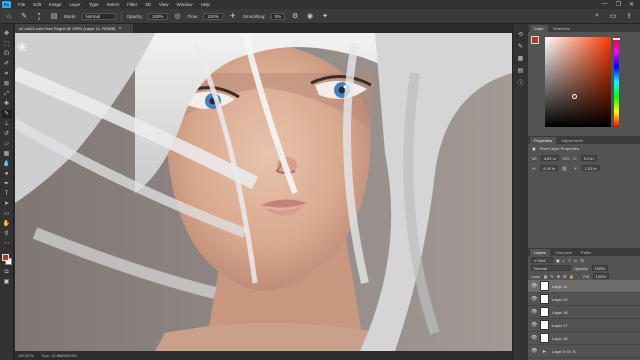  What do you see at coordinates (576, 260) in the screenshot?
I see `filter-shape-icon: ▭` at bounding box center [576, 260].